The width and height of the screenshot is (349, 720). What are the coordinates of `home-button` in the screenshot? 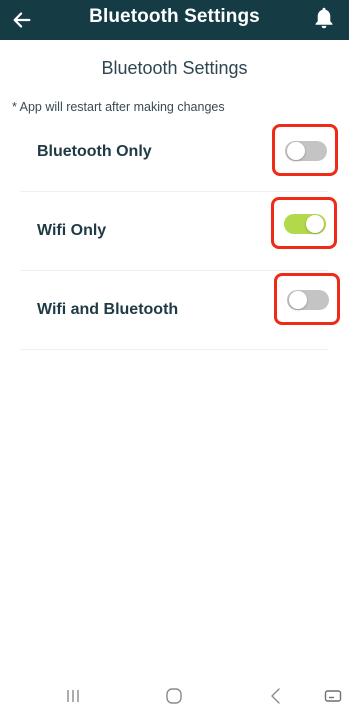 It's located at (174, 696).